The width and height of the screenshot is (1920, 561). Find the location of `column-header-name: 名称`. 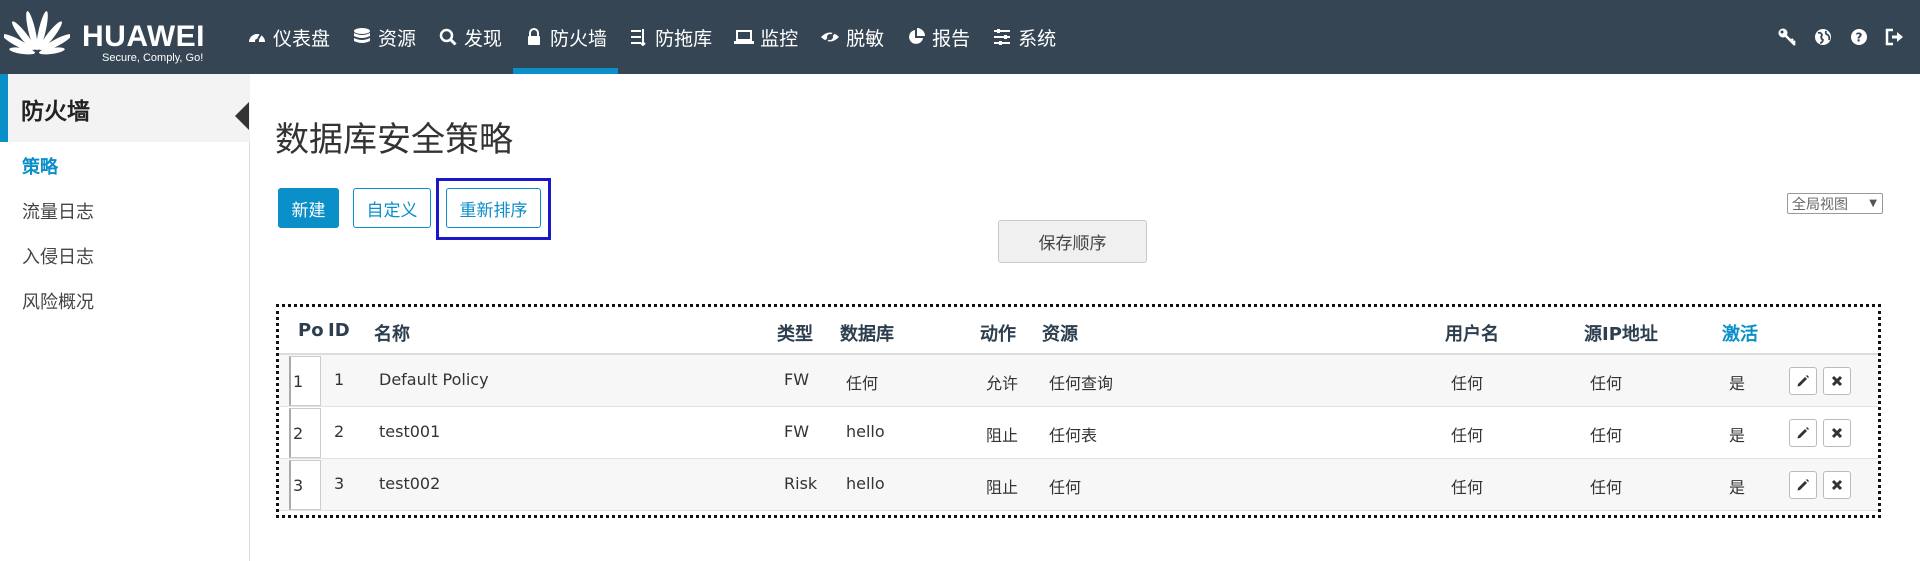

column-header-name: 名称 is located at coordinates (392, 333).